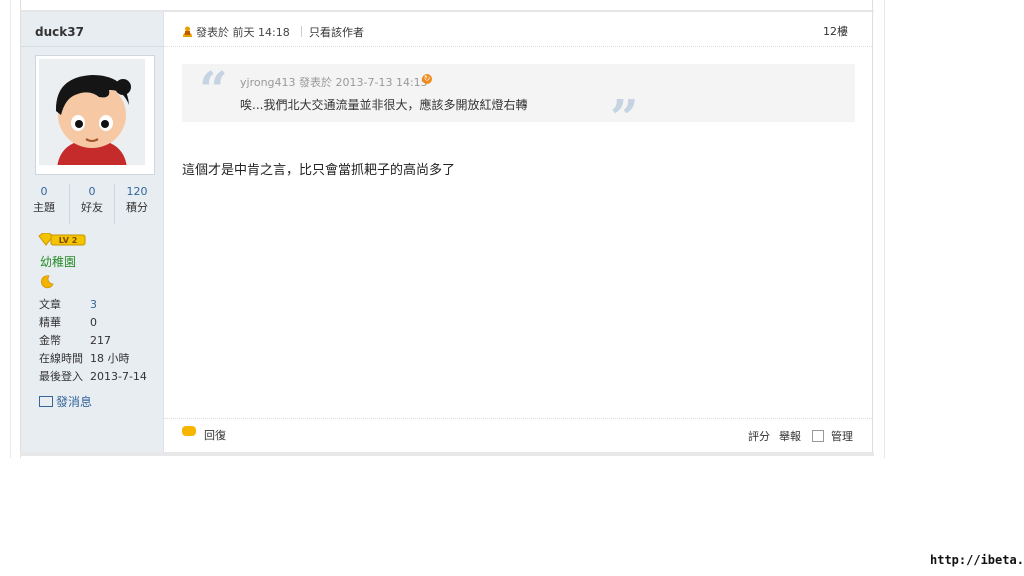  What do you see at coordinates (44, 207) in the screenshot?
I see `stat-label: 主題` at bounding box center [44, 207].